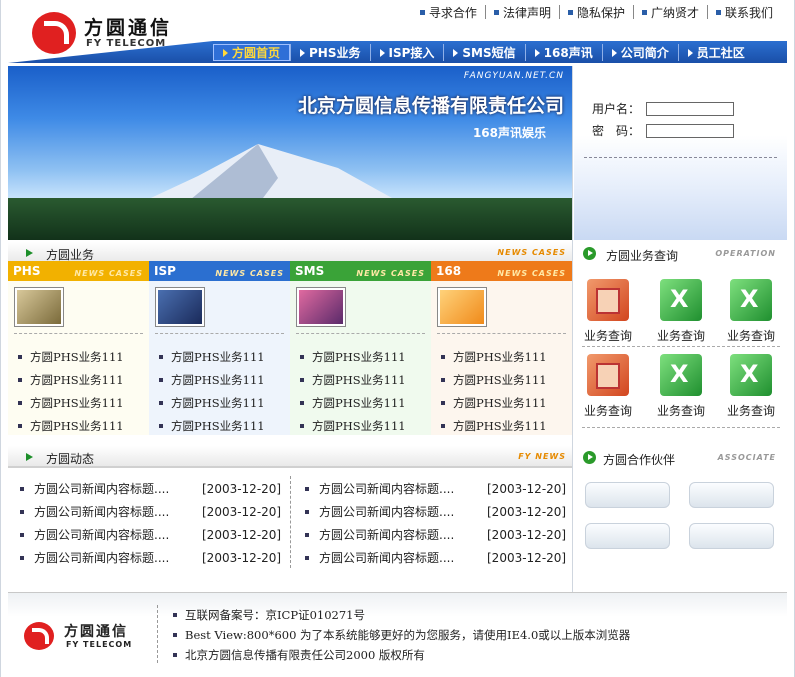 This screenshot has height=677, width=795. I want to click on sms-header: SMS NEWS CASES, so click(360, 271).